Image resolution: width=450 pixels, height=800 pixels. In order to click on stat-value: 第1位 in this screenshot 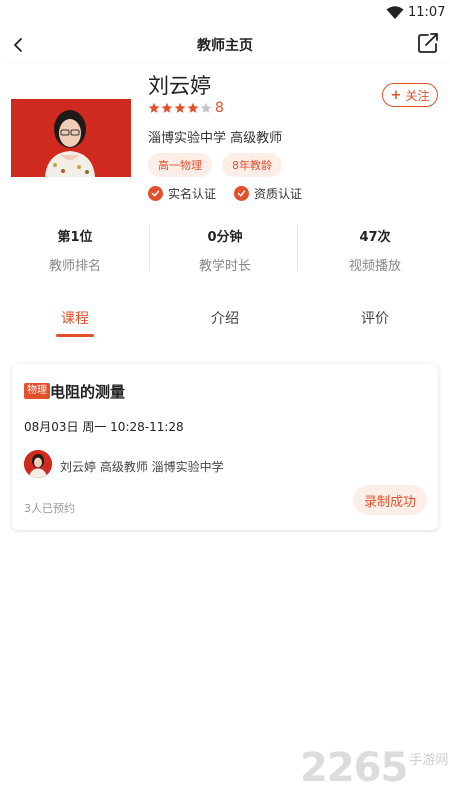, I will do `click(75, 237)`.